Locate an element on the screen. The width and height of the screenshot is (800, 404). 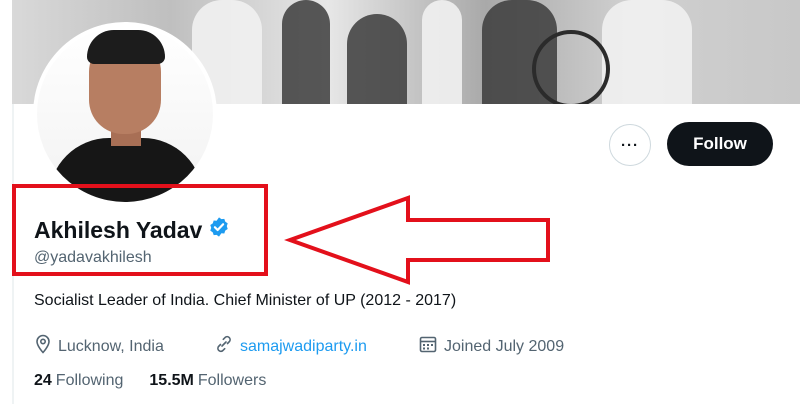
display-name-text: Akhilesh Yadav is located at coordinates (118, 229).